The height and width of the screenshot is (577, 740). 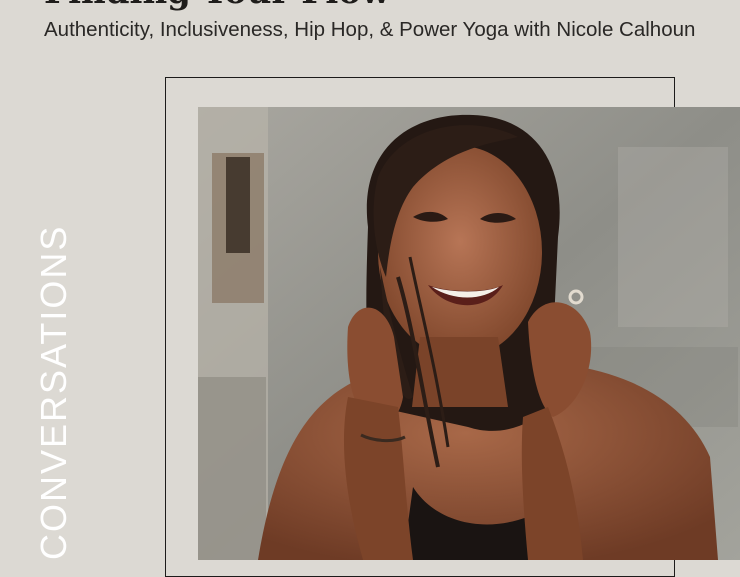 What do you see at coordinates (217, 6) in the screenshot?
I see `page-title: Finding Your Flow` at bounding box center [217, 6].